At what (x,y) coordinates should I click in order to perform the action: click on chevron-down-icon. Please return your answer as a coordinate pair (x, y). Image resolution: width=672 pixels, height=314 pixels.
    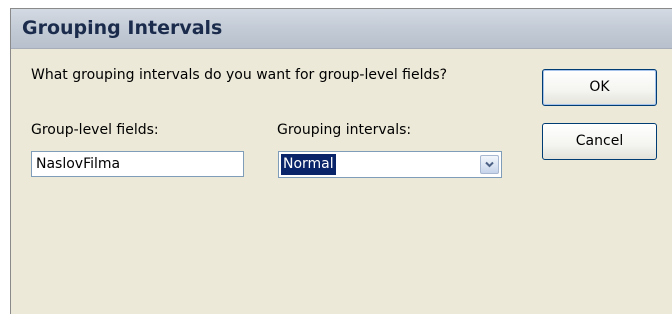
    Looking at the image, I should click on (489, 164).